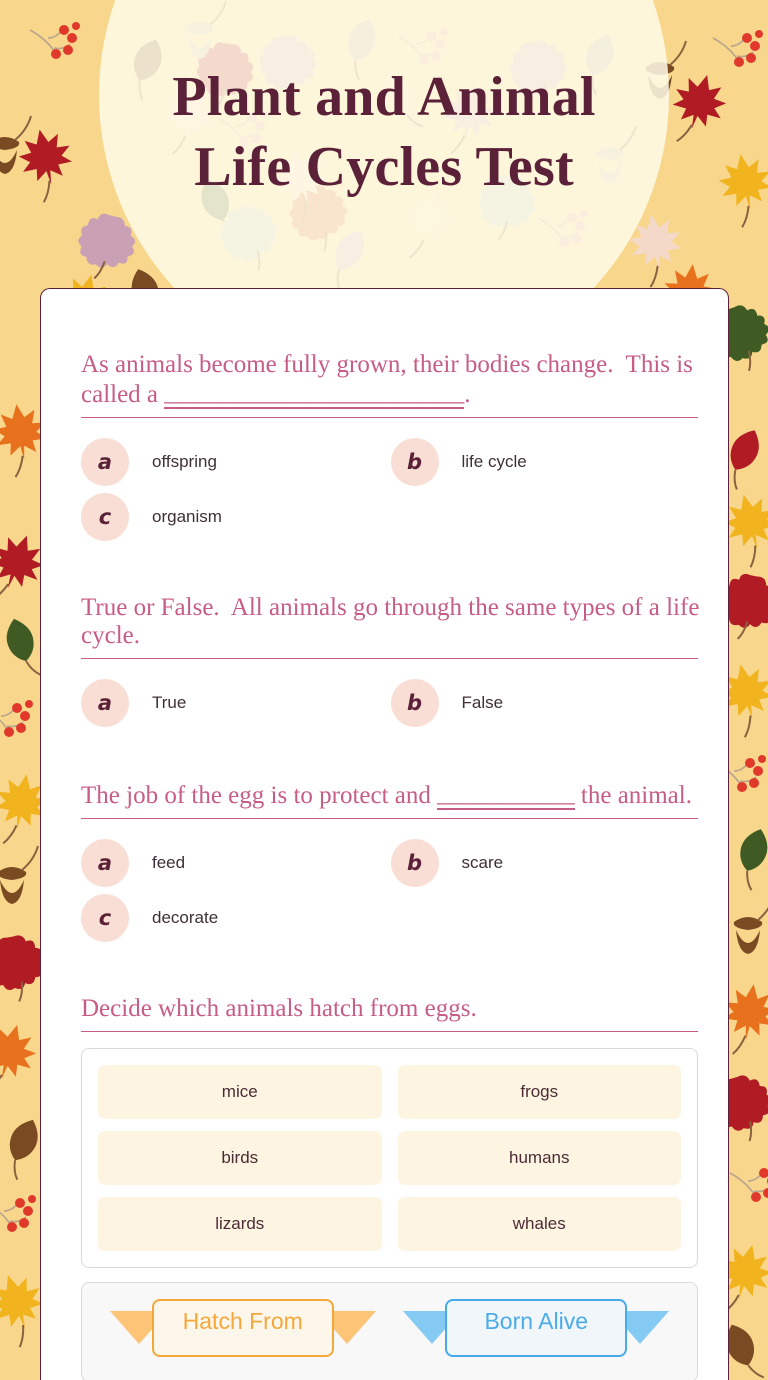  What do you see at coordinates (384, 132) in the screenshot?
I see `page-title: Plant and Animal Life Cycles Test` at bounding box center [384, 132].